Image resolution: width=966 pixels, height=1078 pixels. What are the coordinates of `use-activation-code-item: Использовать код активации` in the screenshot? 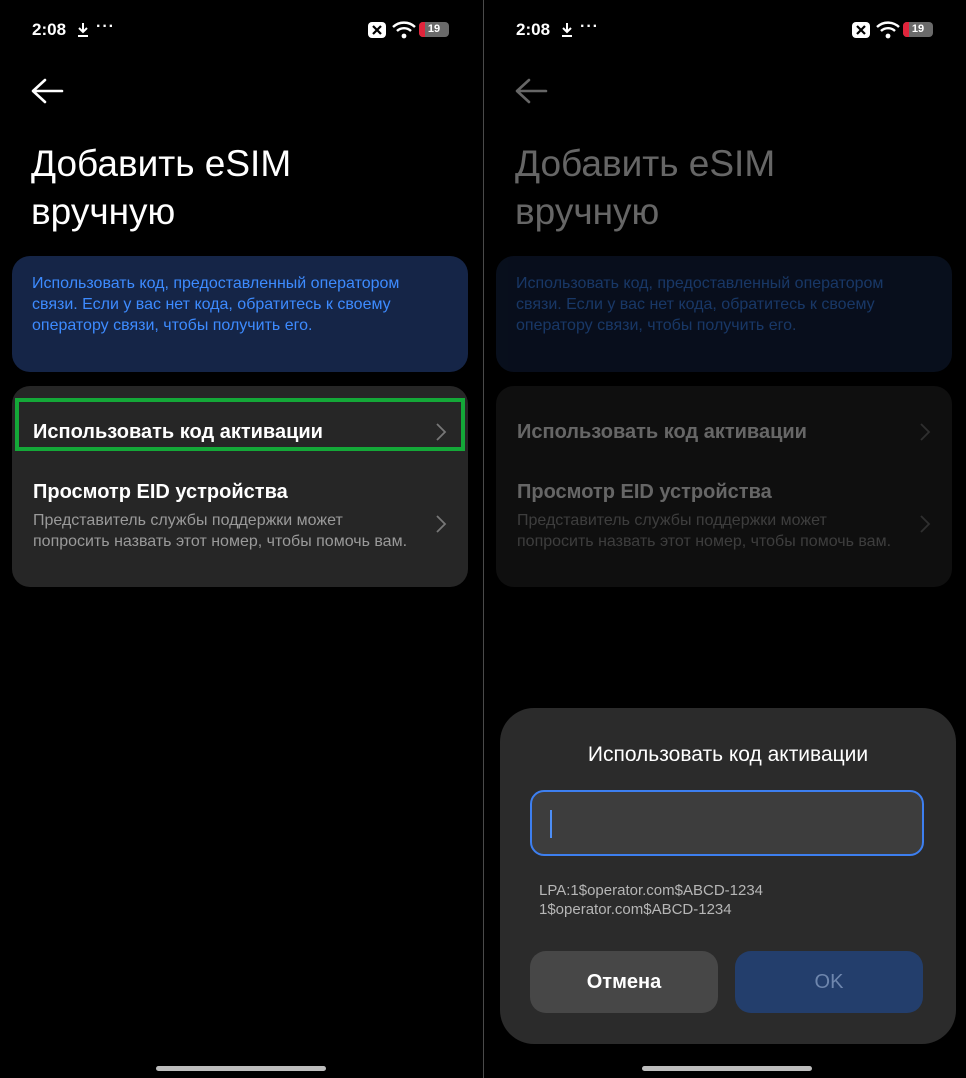 It's located at (724, 426).